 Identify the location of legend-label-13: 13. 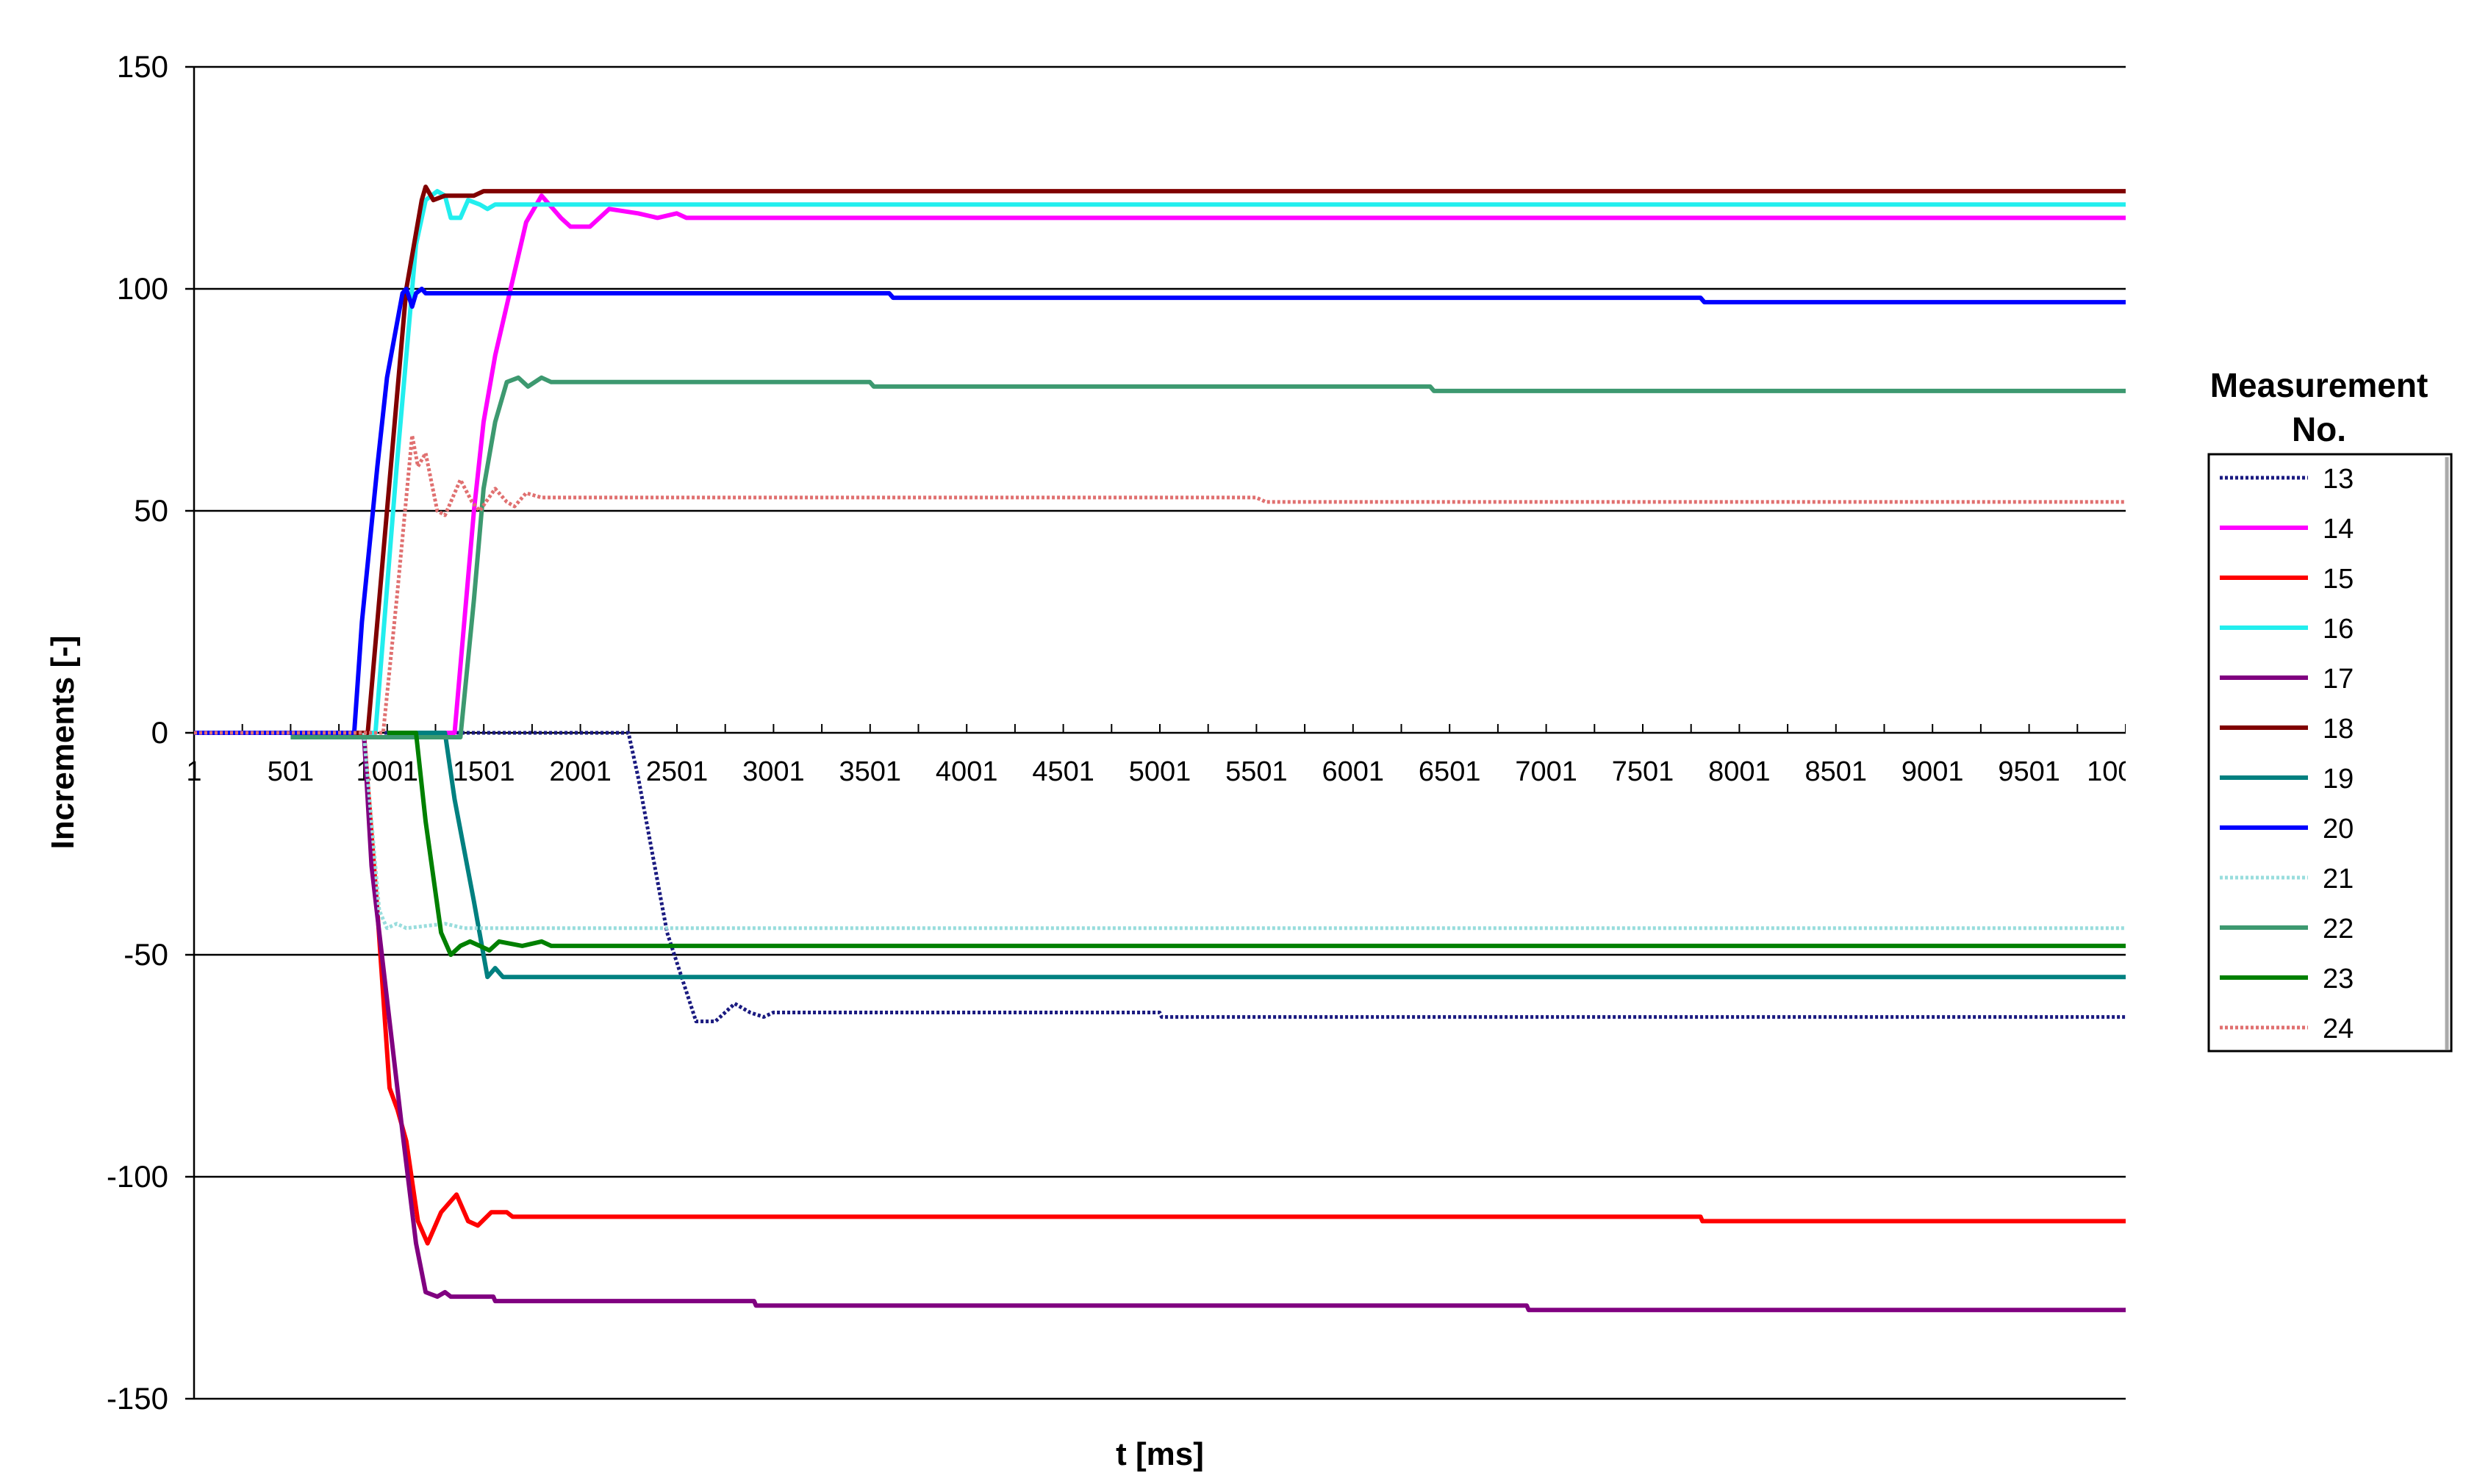
(2338, 480).